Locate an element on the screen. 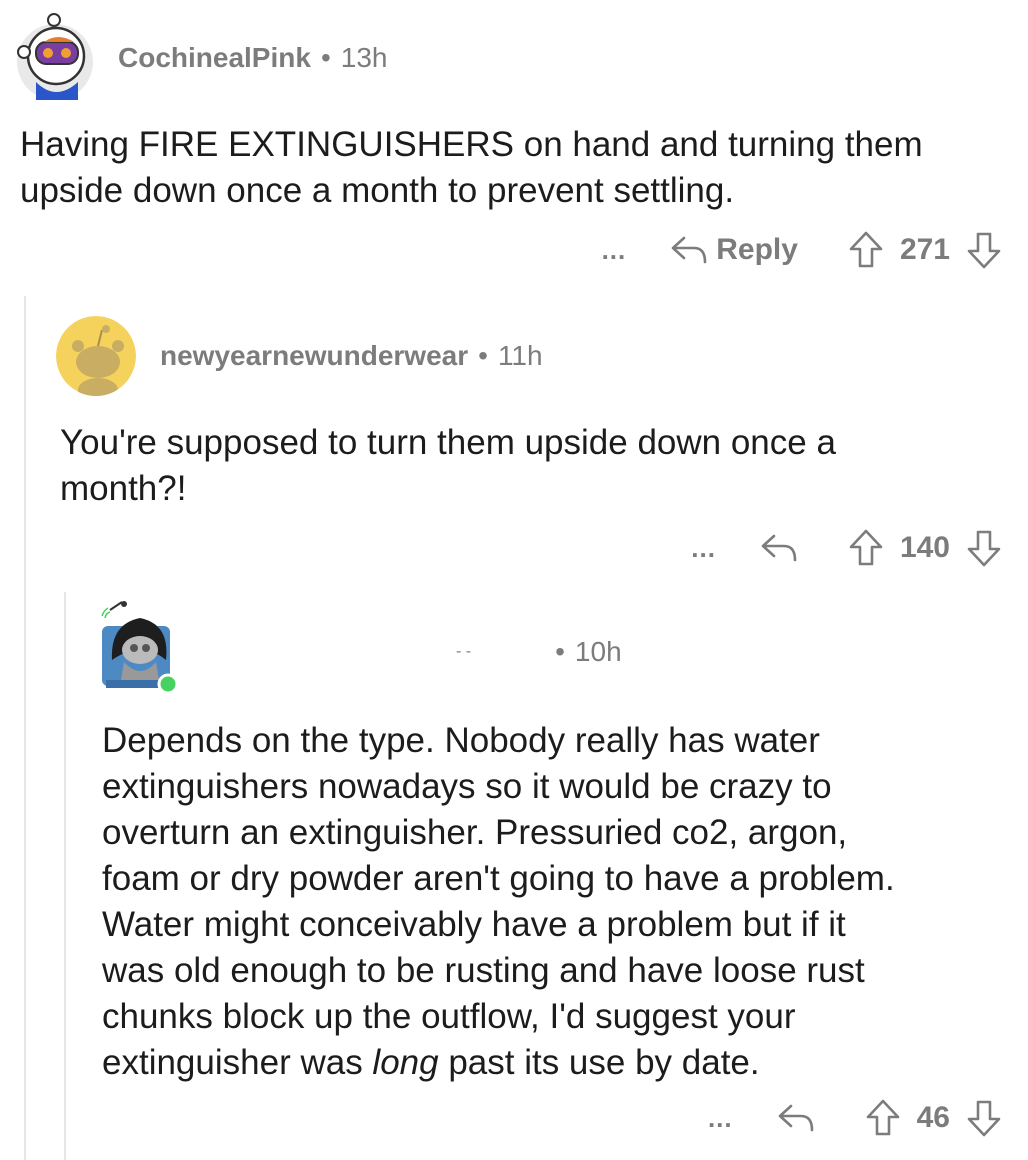 The image size is (1028, 1160). reply-button: Reply is located at coordinates (734, 250).